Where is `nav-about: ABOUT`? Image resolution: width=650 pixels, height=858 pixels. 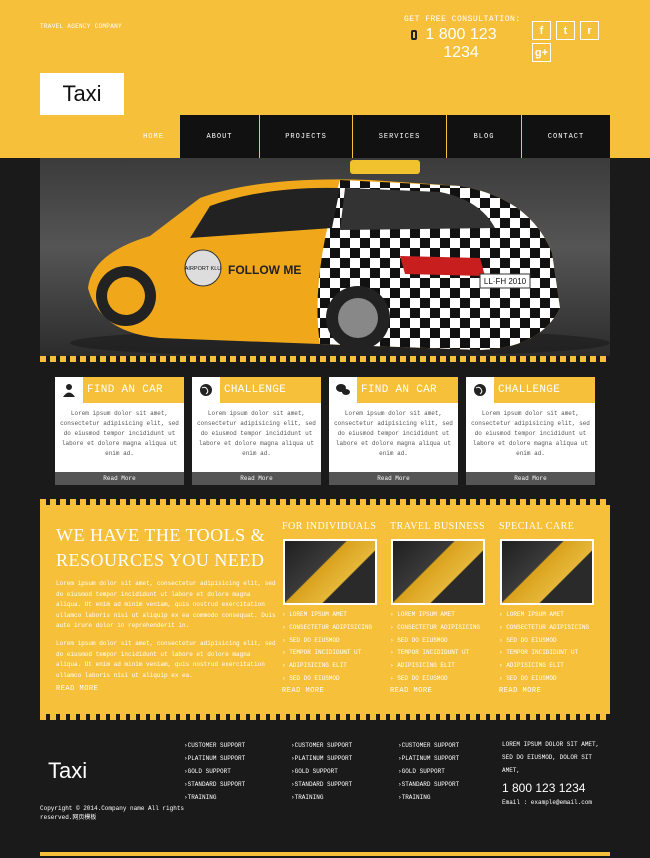
nav-about: ABOUT is located at coordinates (219, 136).